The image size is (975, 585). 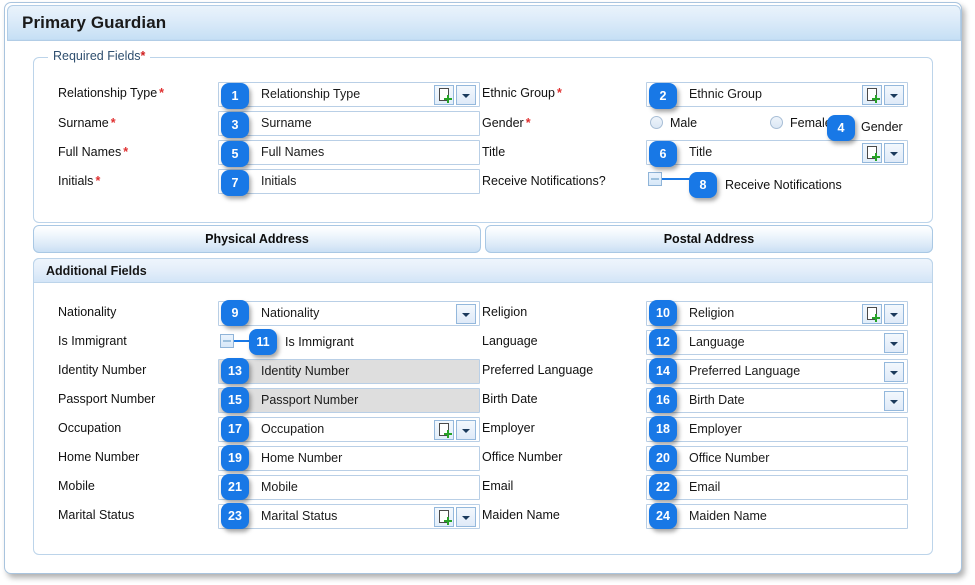 What do you see at coordinates (663, 487) in the screenshot?
I see `badge-22: 22` at bounding box center [663, 487].